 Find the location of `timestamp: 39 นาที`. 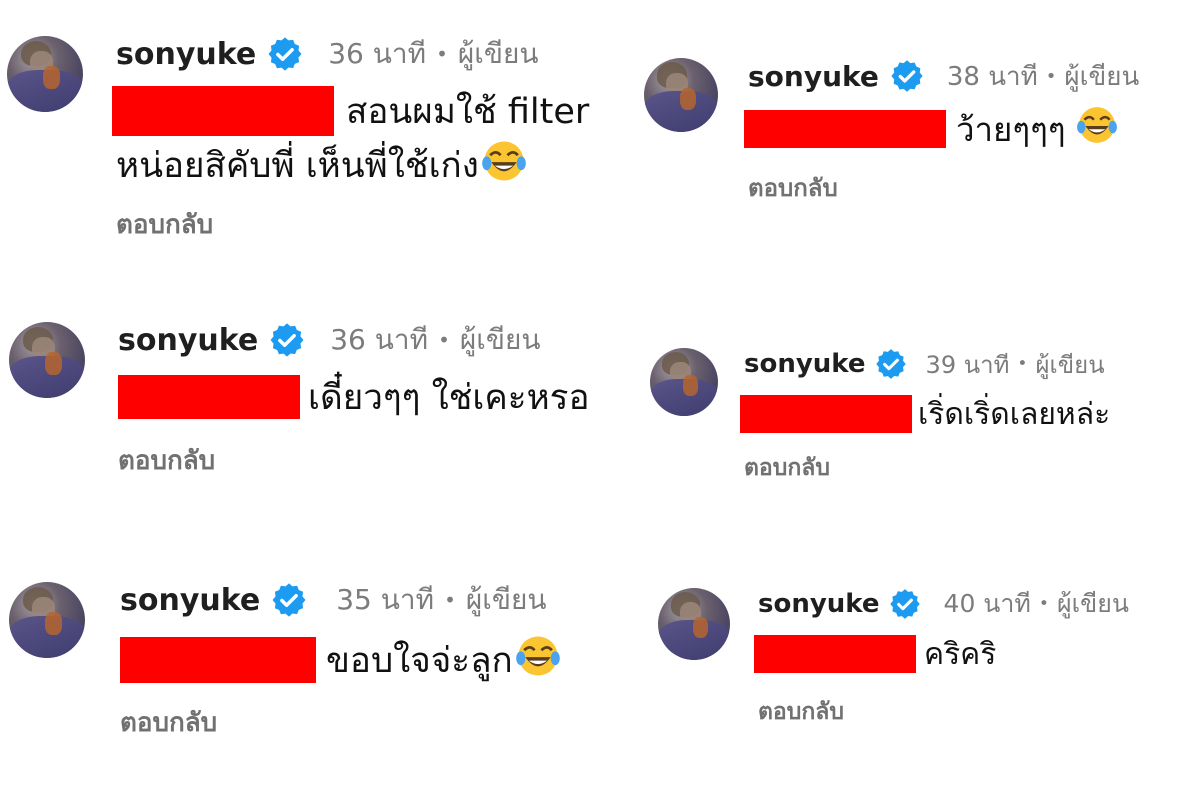

timestamp: 39 นาที is located at coordinates (967, 364).